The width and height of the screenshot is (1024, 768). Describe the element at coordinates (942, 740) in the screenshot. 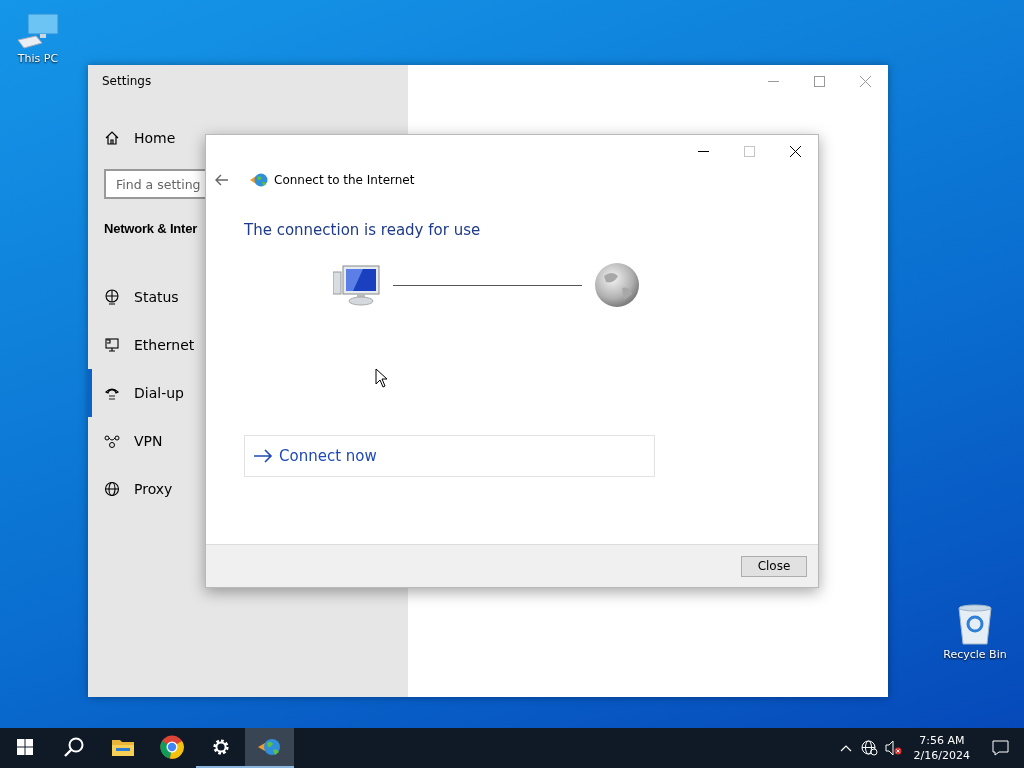

I see `clock-time: 7:56 AM` at that location.